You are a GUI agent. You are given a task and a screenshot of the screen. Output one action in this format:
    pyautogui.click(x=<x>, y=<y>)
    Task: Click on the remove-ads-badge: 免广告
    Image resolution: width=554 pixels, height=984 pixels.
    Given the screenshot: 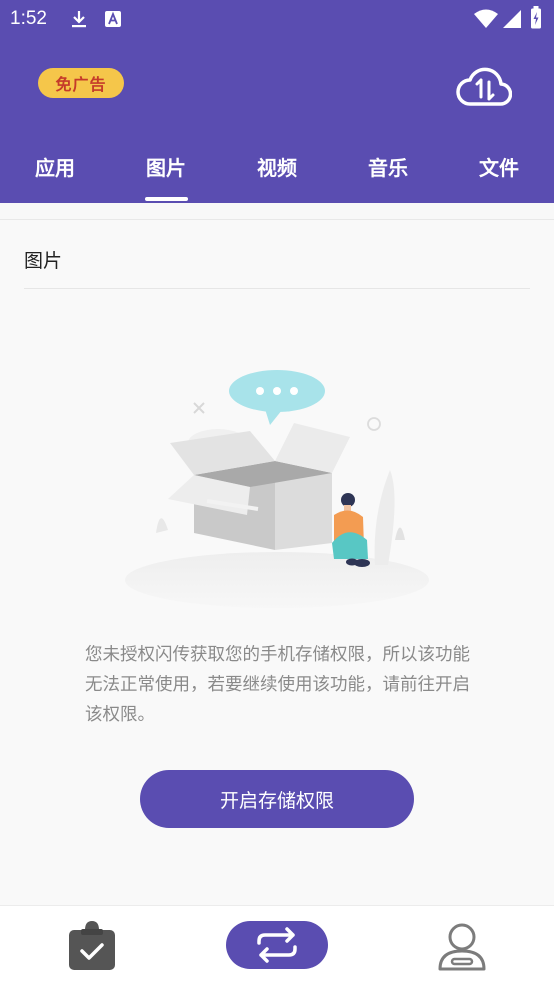 What is the action you would take?
    pyautogui.click(x=81, y=83)
    